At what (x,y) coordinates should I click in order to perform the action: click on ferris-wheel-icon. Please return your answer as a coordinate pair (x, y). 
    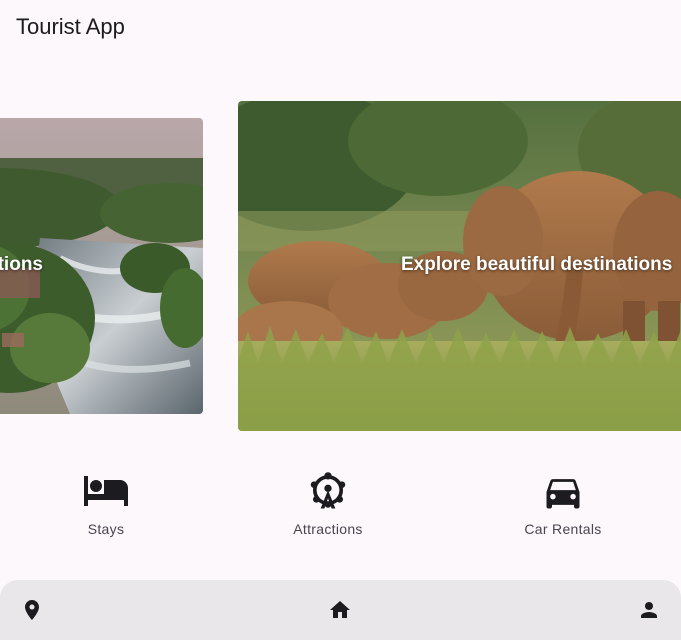
    Looking at the image, I should click on (328, 490).